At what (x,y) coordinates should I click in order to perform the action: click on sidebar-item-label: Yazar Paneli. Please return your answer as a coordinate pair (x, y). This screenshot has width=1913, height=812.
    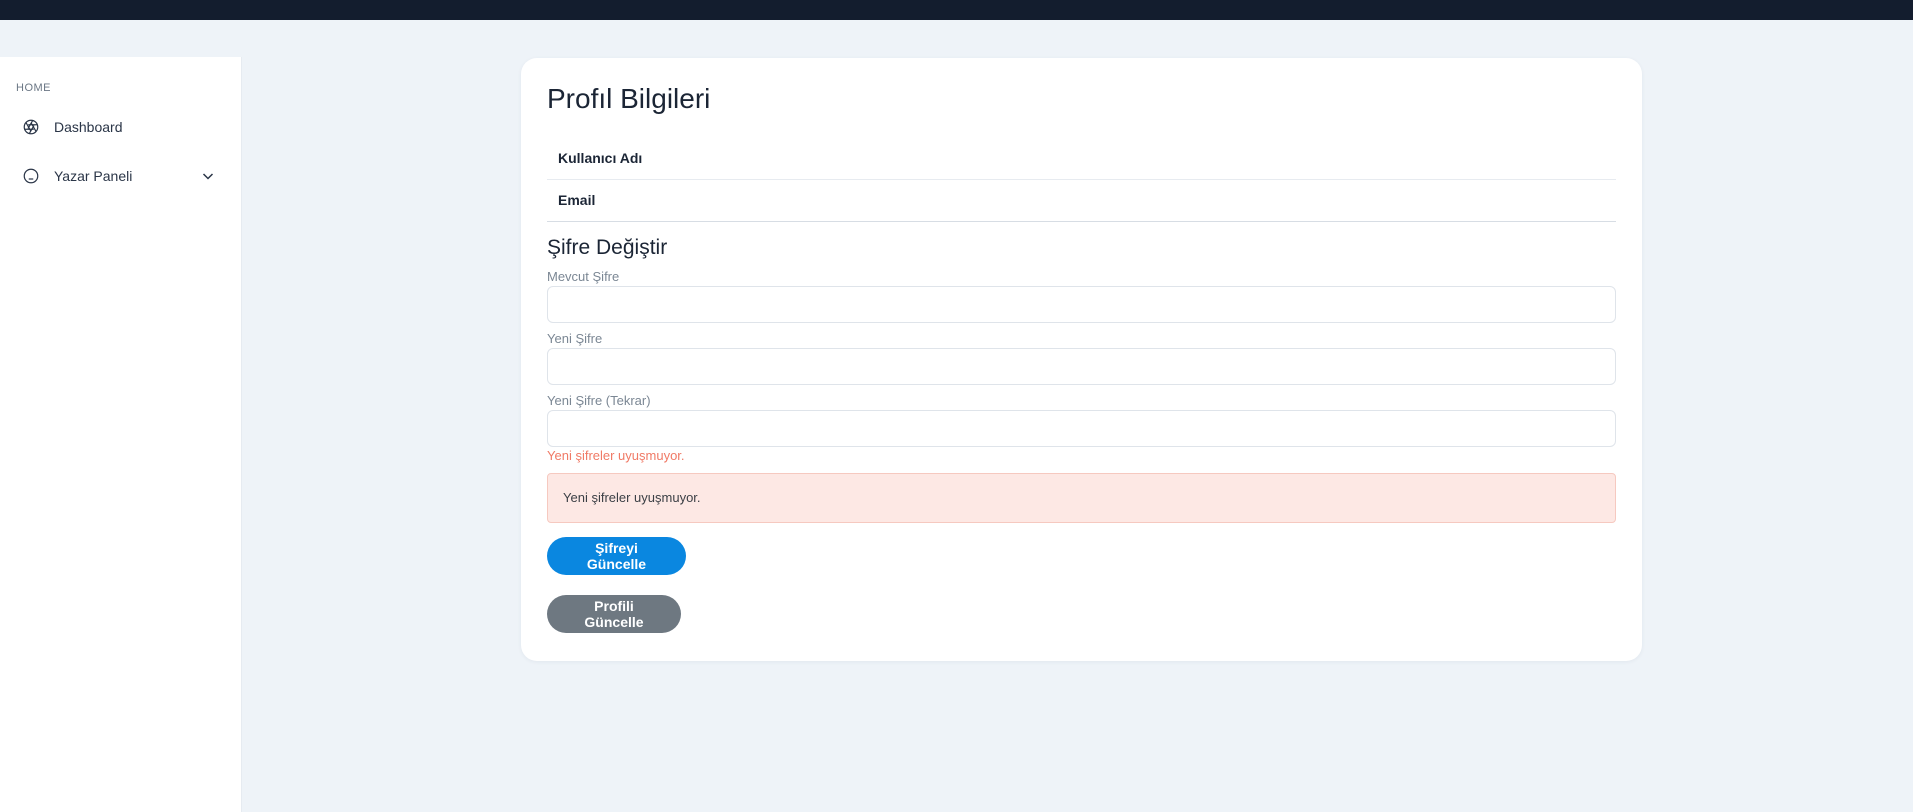
    Looking at the image, I should click on (93, 176).